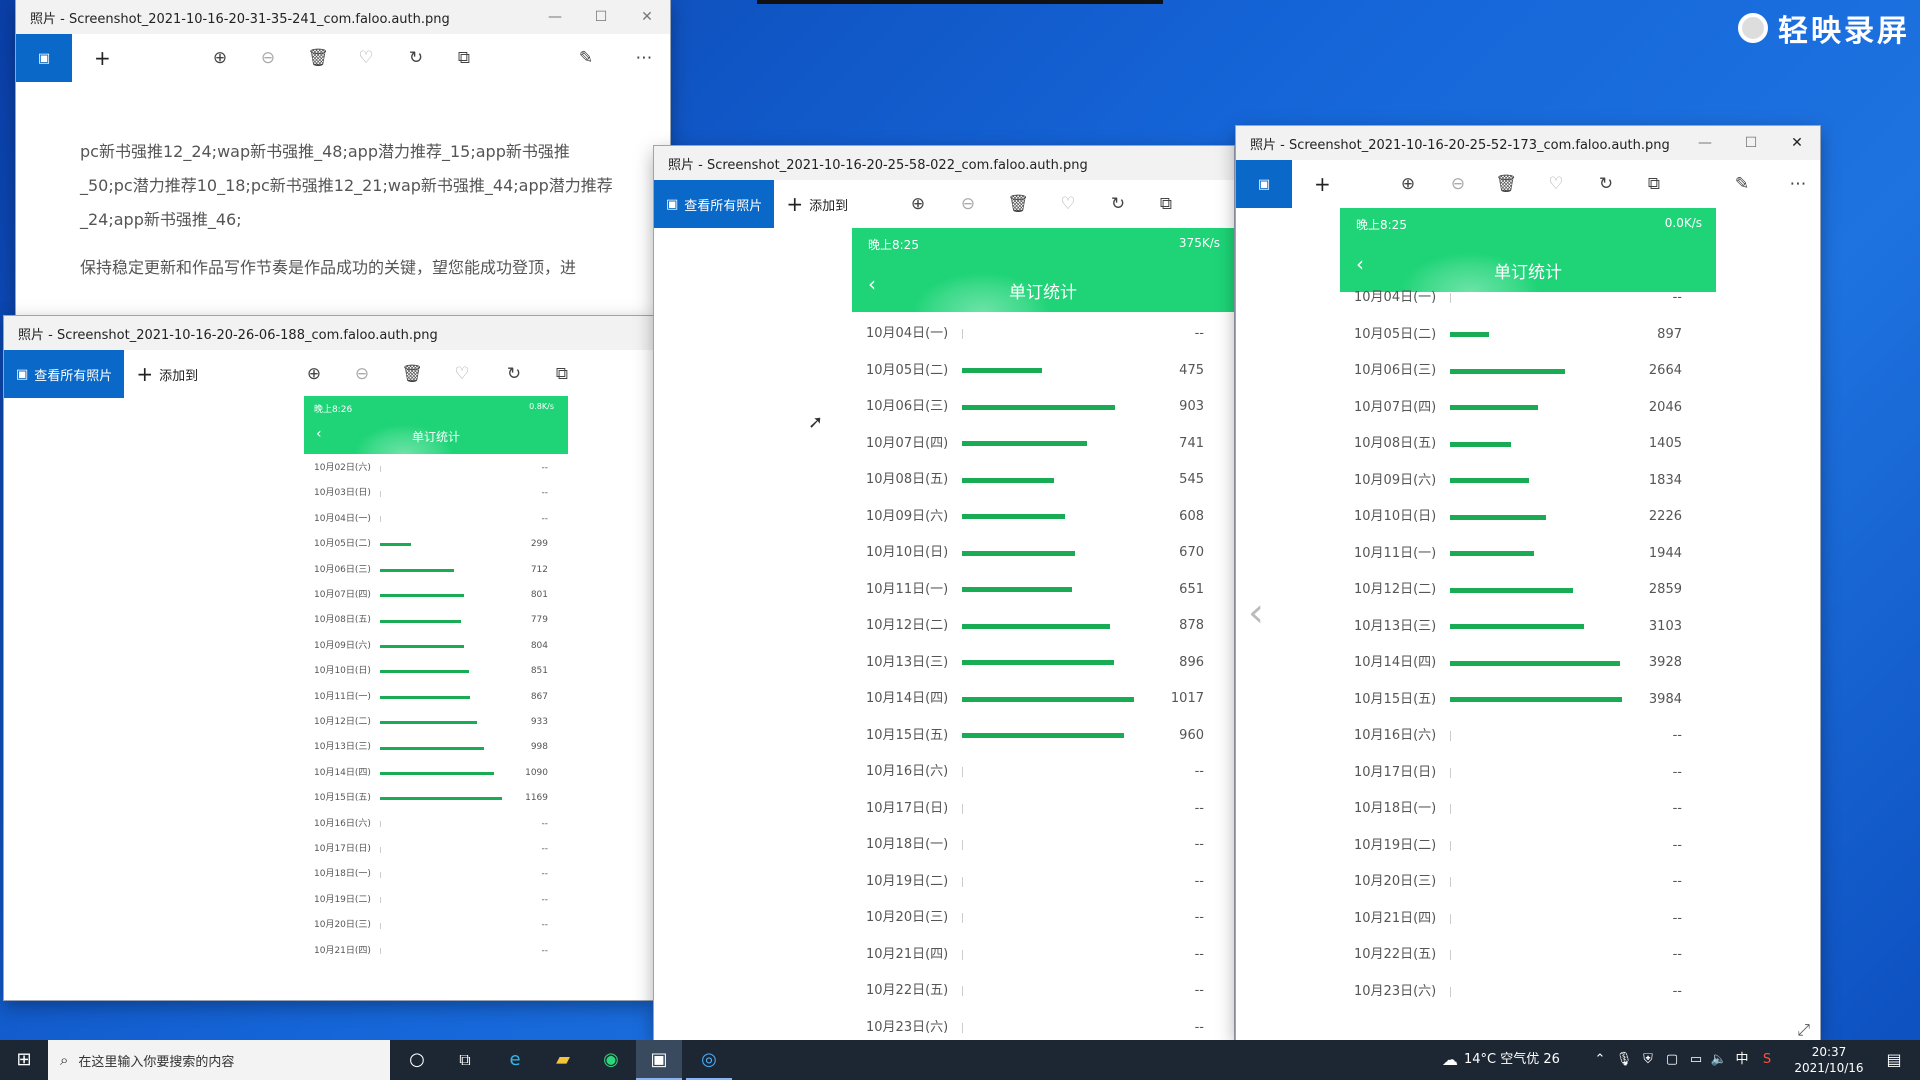 This screenshot has width=1920, height=1080. I want to click on previous-arrow-icon: ‹, so click(1256, 613).